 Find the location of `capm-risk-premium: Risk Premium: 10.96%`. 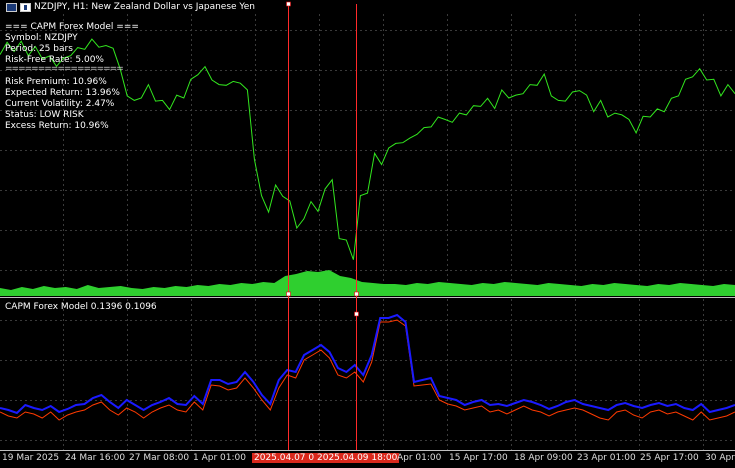

capm-risk-premium: Risk Premium: 10.96% is located at coordinates (56, 82).